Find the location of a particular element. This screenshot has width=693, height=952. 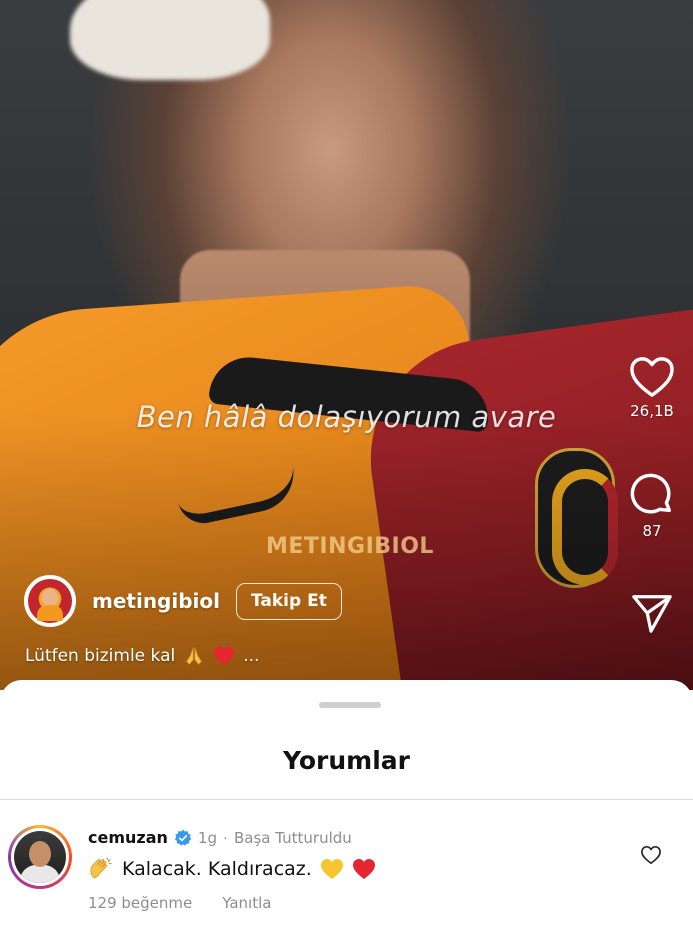

reply-button: Yanıtla is located at coordinates (246, 903).